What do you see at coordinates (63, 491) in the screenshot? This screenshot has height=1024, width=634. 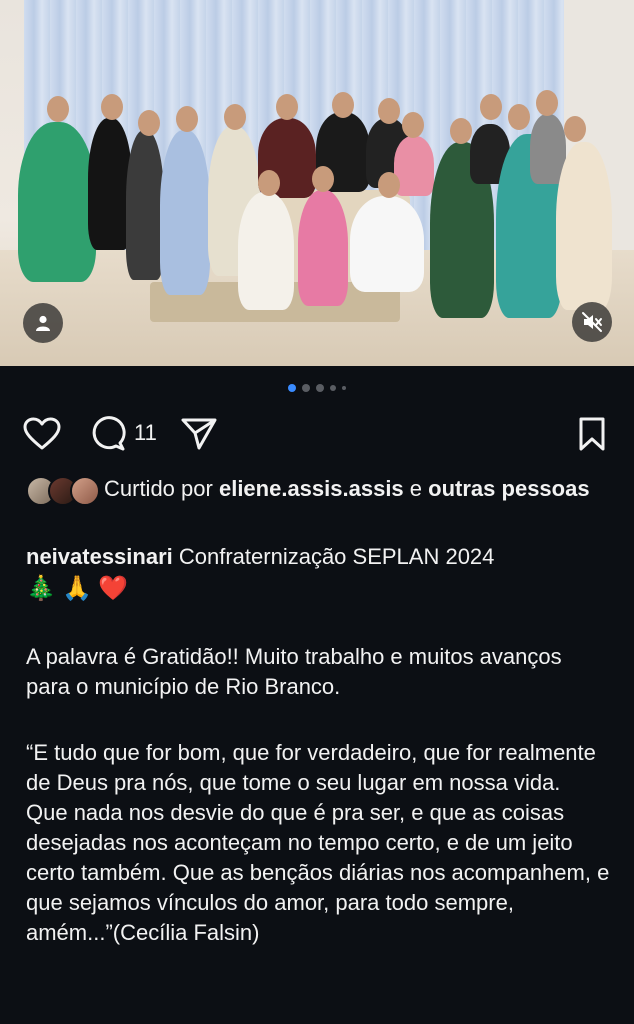 I see `liked-by-avatars` at bounding box center [63, 491].